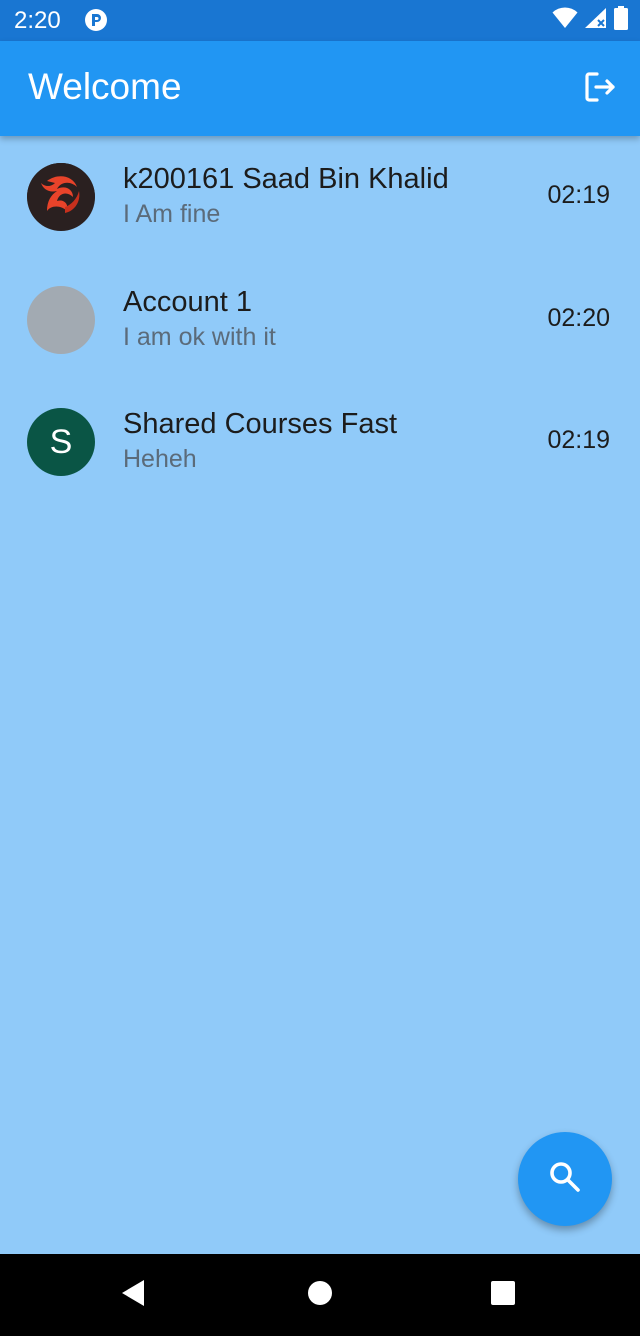 The height and width of the screenshot is (1336, 640). Describe the element at coordinates (187, 302) in the screenshot. I see `chat-name: Account 1` at that location.